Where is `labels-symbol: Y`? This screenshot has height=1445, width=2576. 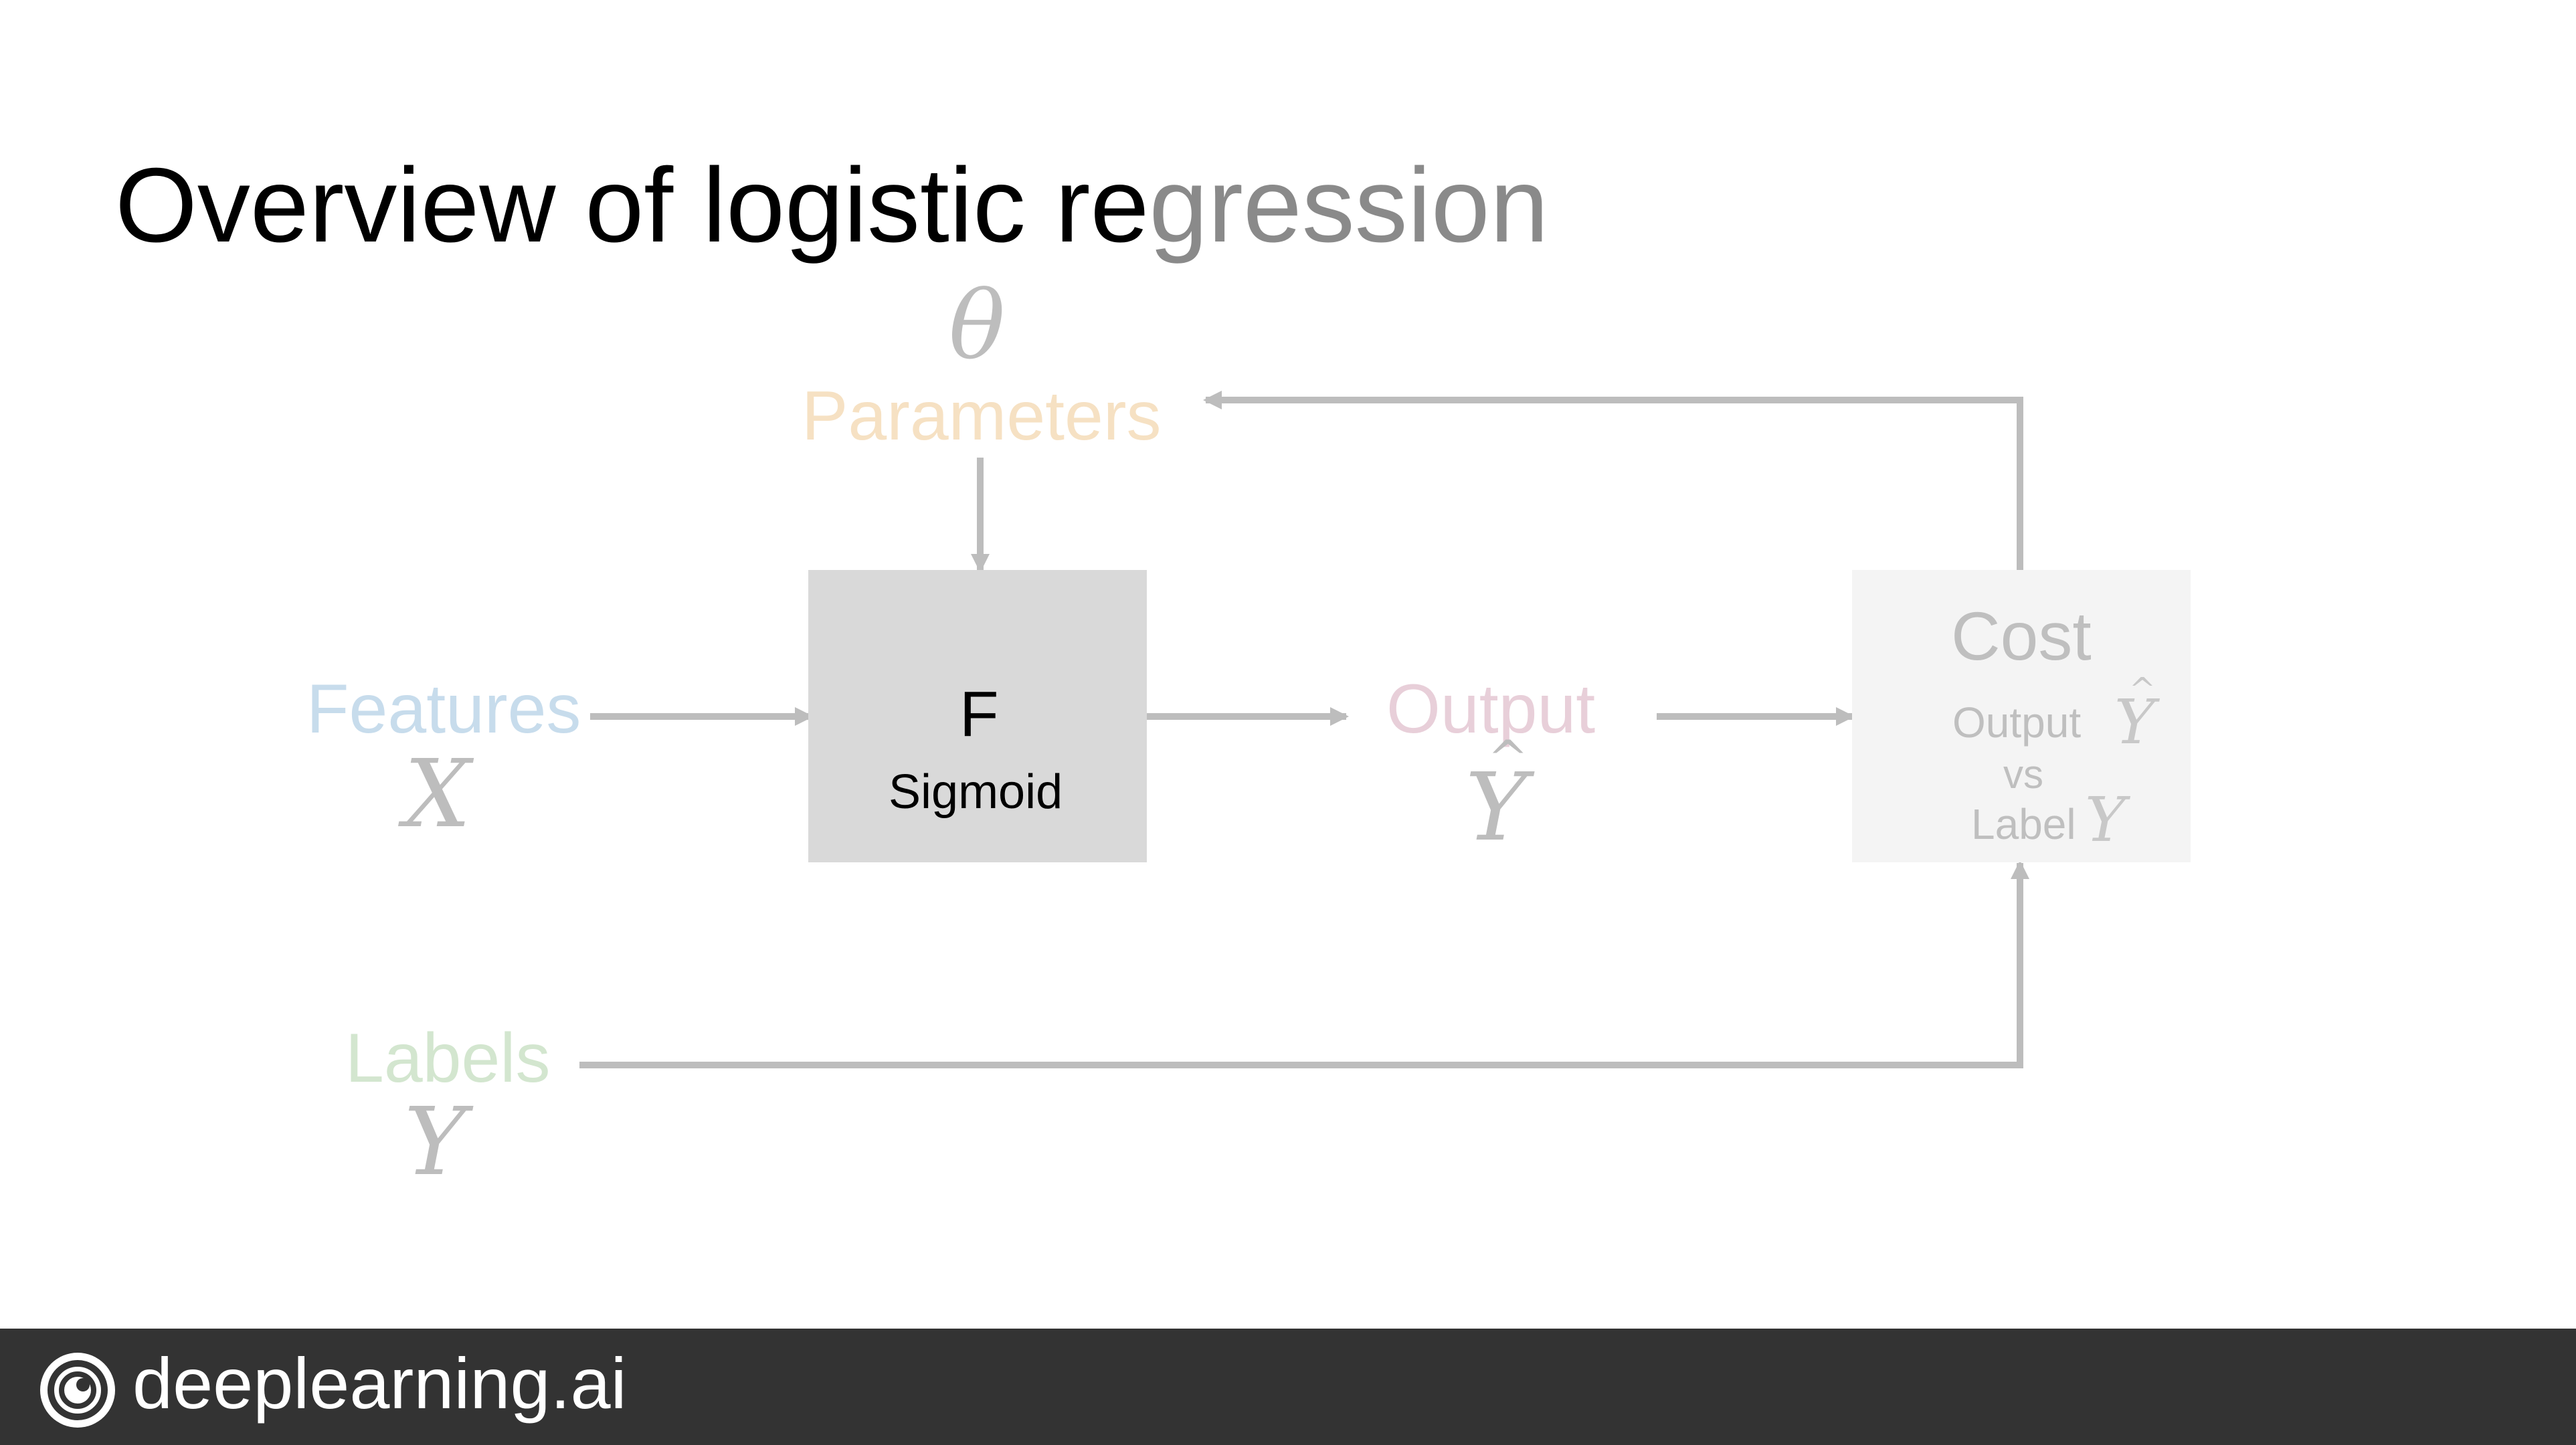 labels-symbol: Y is located at coordinates (435, 1142).